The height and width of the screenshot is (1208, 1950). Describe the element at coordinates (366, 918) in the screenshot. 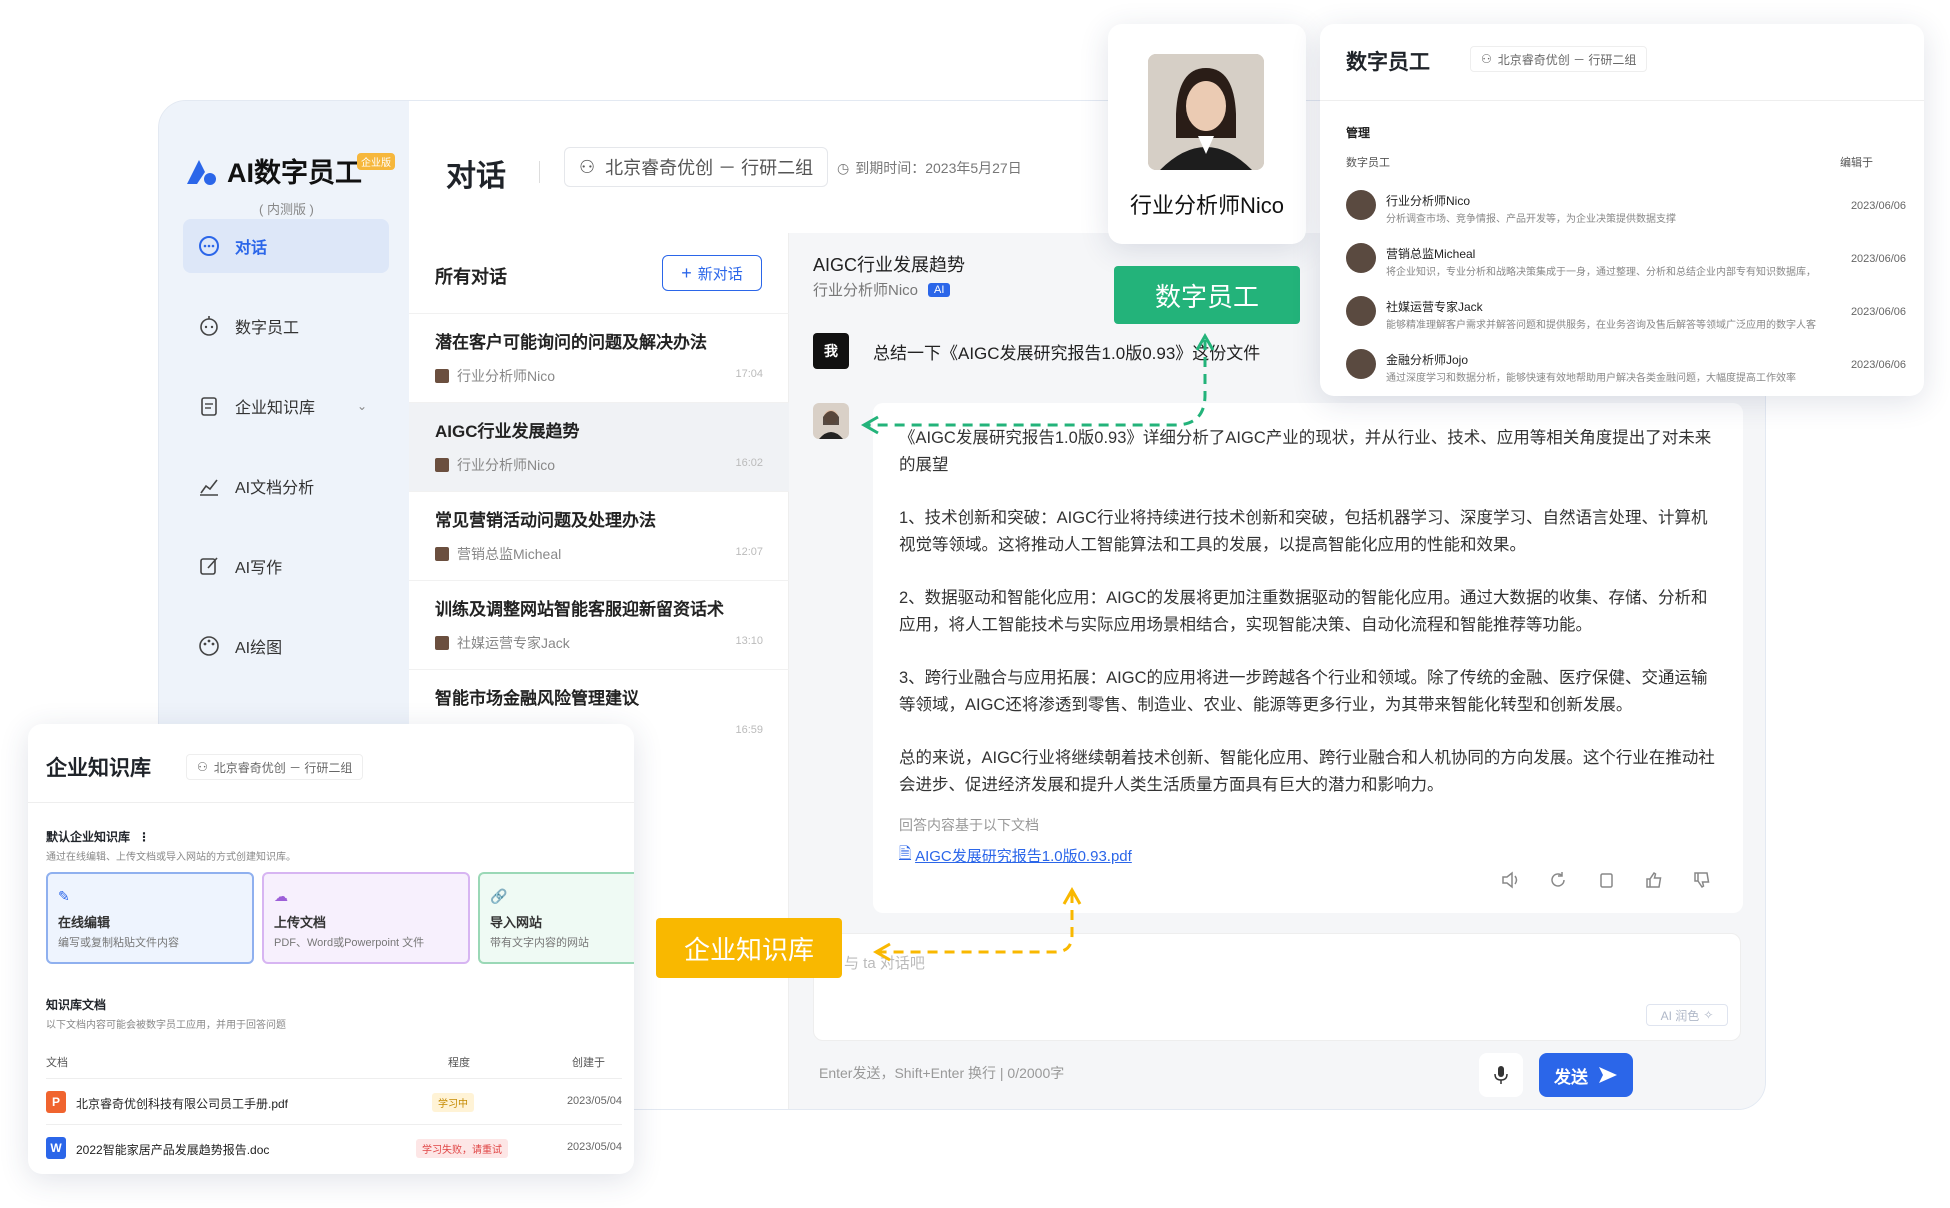

I see `upload-document-option: ☁ 上传文档 PDF、Word或Powerpoint 文件` at that location.